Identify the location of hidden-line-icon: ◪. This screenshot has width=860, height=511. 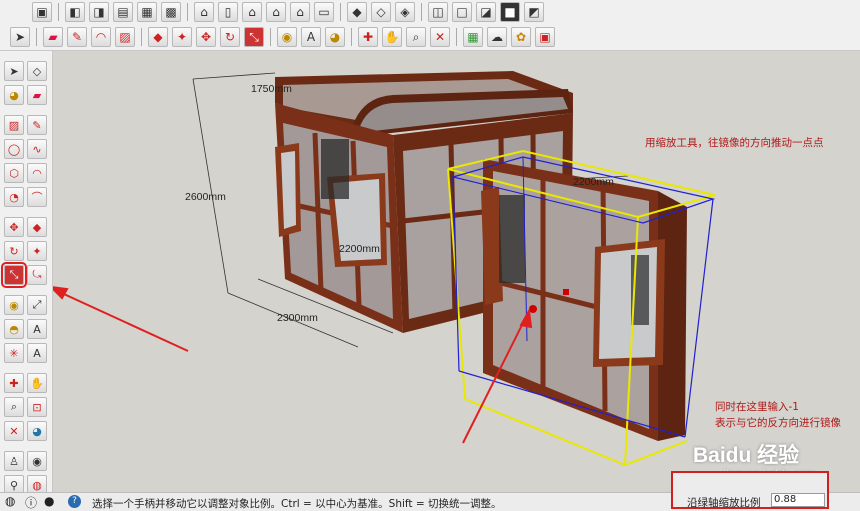
(486, 12).